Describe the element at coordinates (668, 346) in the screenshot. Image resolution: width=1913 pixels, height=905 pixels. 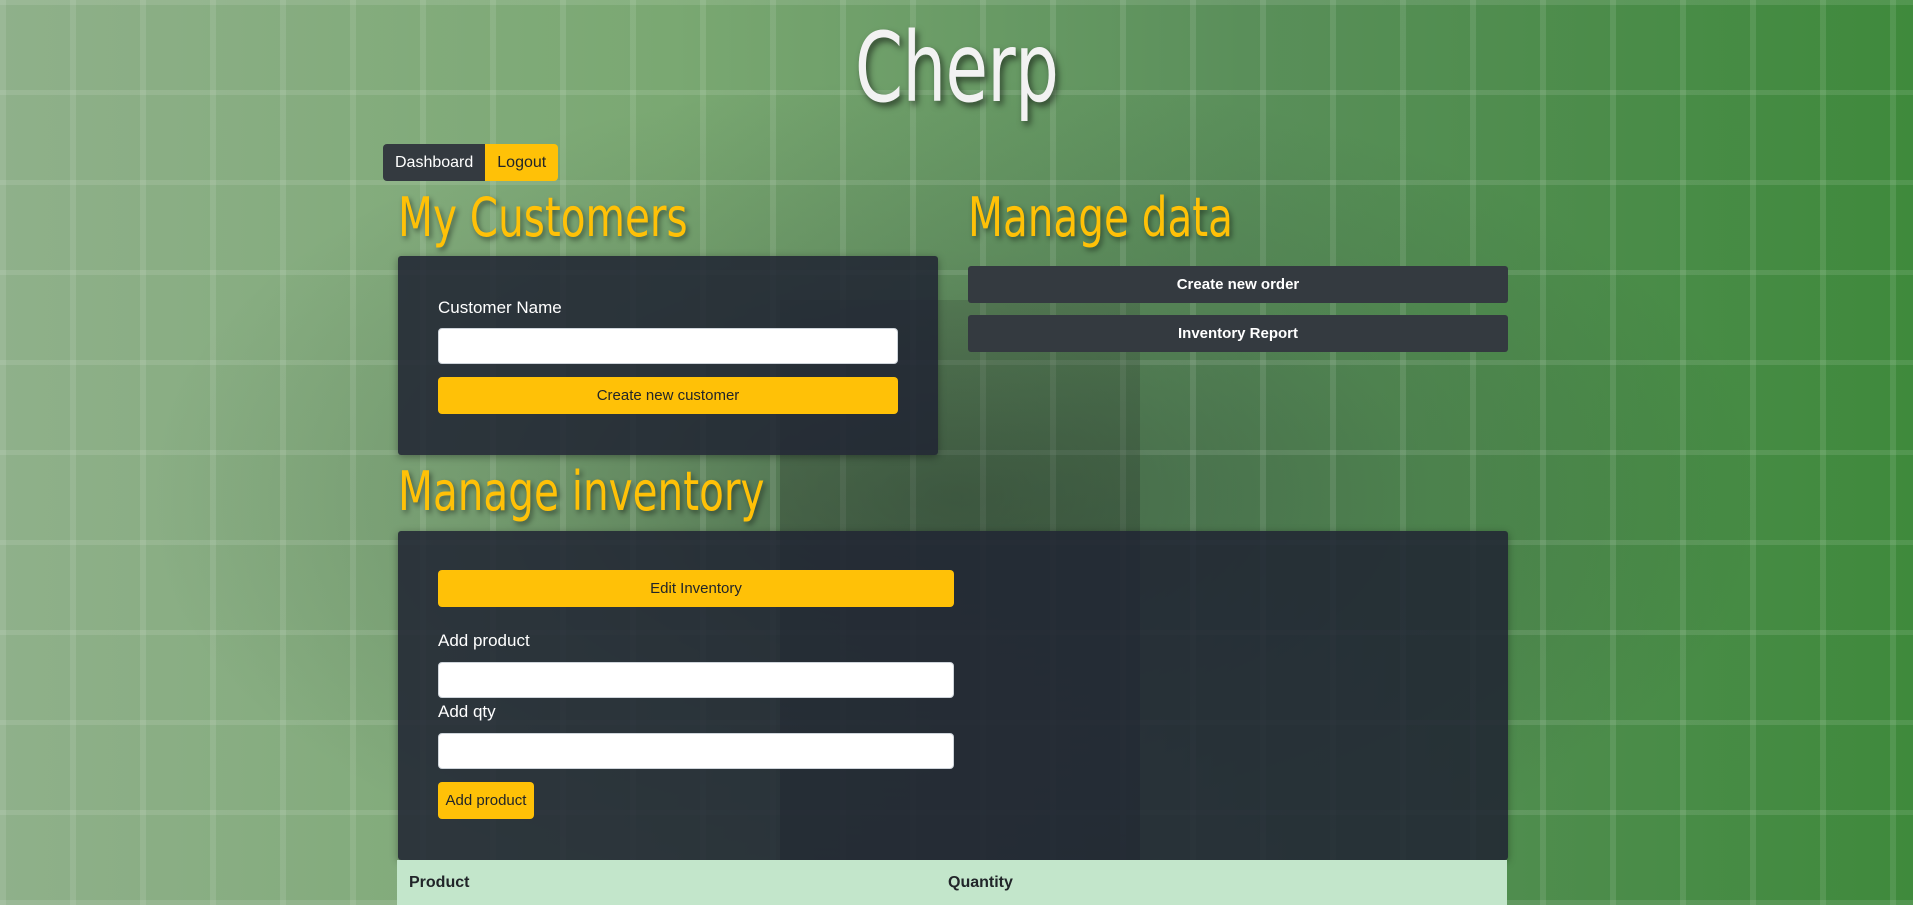
I see `customer-name-input` at that location.